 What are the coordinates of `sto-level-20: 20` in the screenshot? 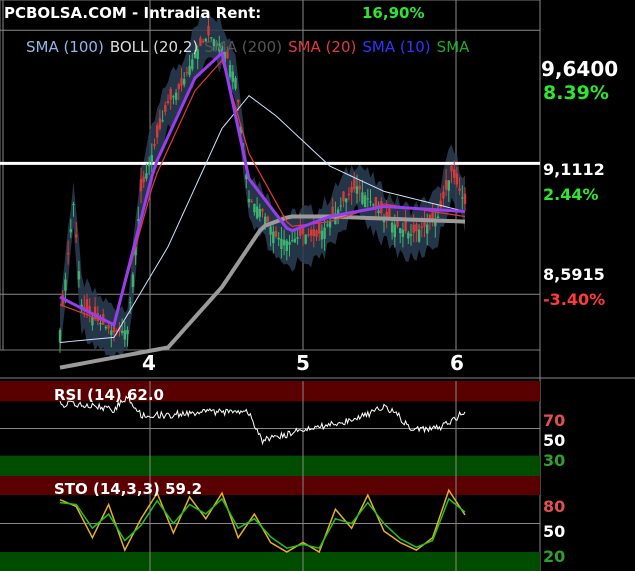 It's located at (554, 556).